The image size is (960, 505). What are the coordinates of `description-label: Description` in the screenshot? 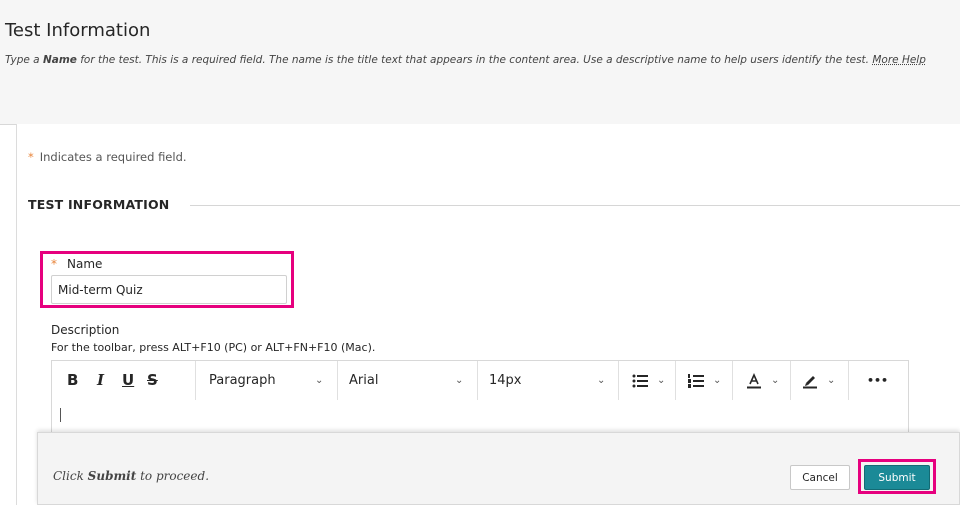 It's located at (85, 330).